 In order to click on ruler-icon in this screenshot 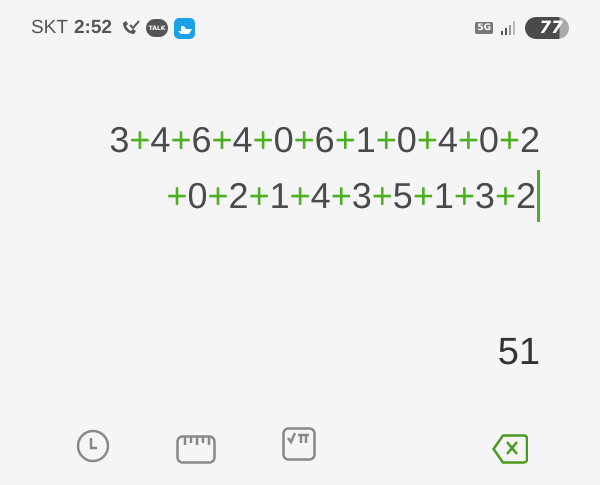, I will do `click(196, 450)`.